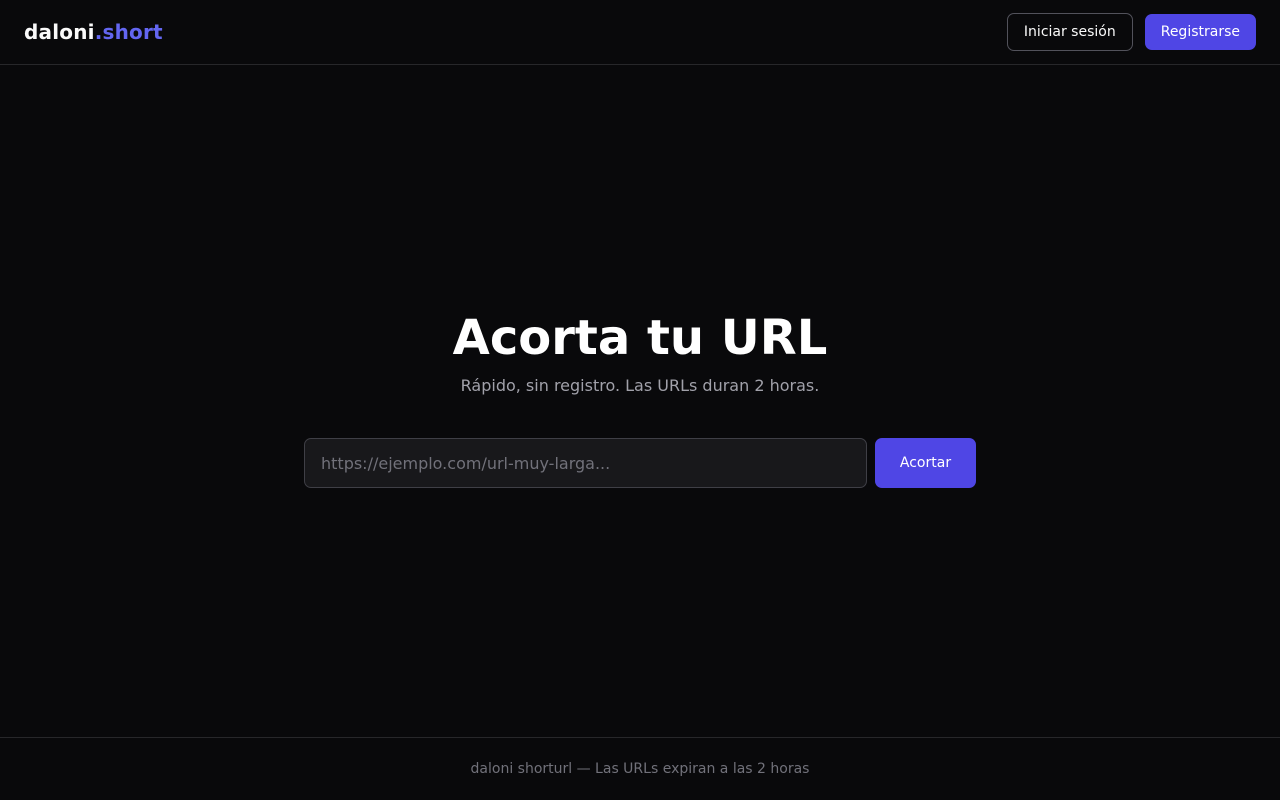 The width and height of the screenshot is (1280, 800). I want to click on logo: daloni.short, so click(93, 32).